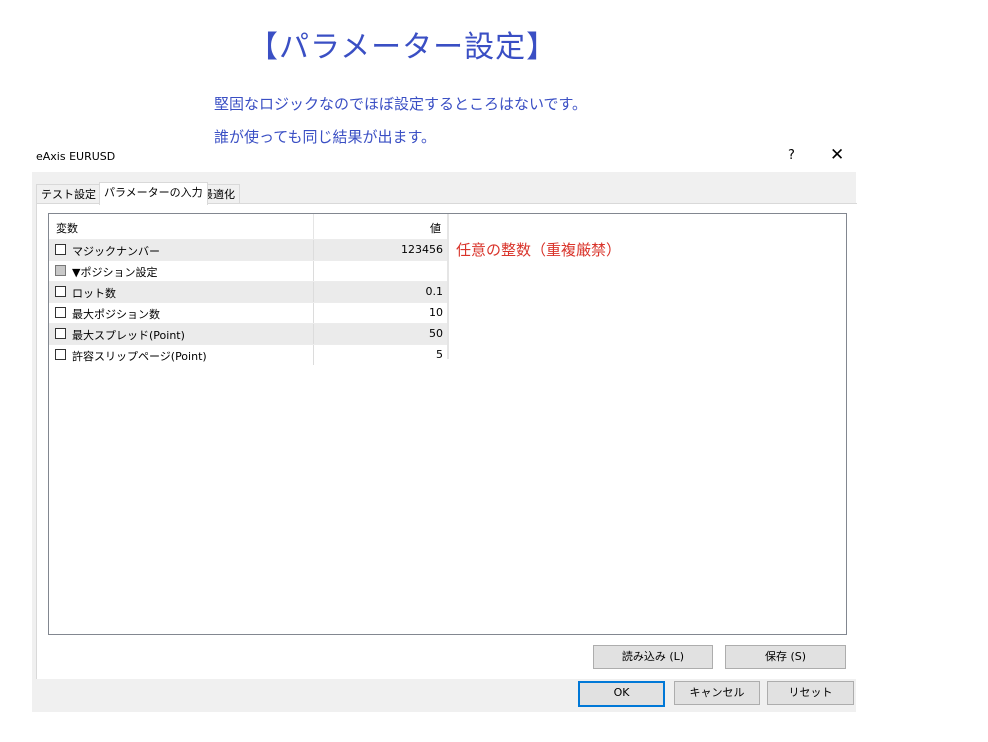 This screenshot has width=988, height=742. Describe the element at coordinates (435, 291) in the screenshot. I see `row-value: 0.1` at that location.